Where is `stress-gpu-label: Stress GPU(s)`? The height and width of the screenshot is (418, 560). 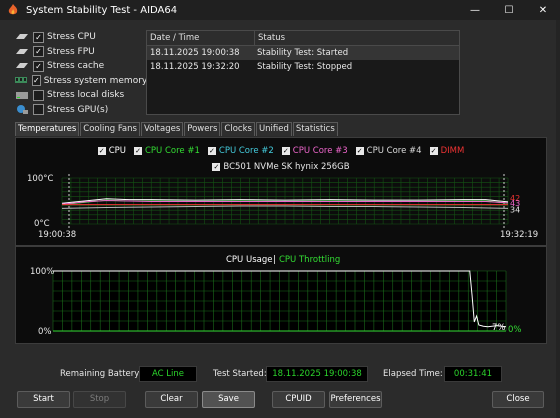
stress-gpu-label: Stress GPU(s) is located at coordinates (78, 109).